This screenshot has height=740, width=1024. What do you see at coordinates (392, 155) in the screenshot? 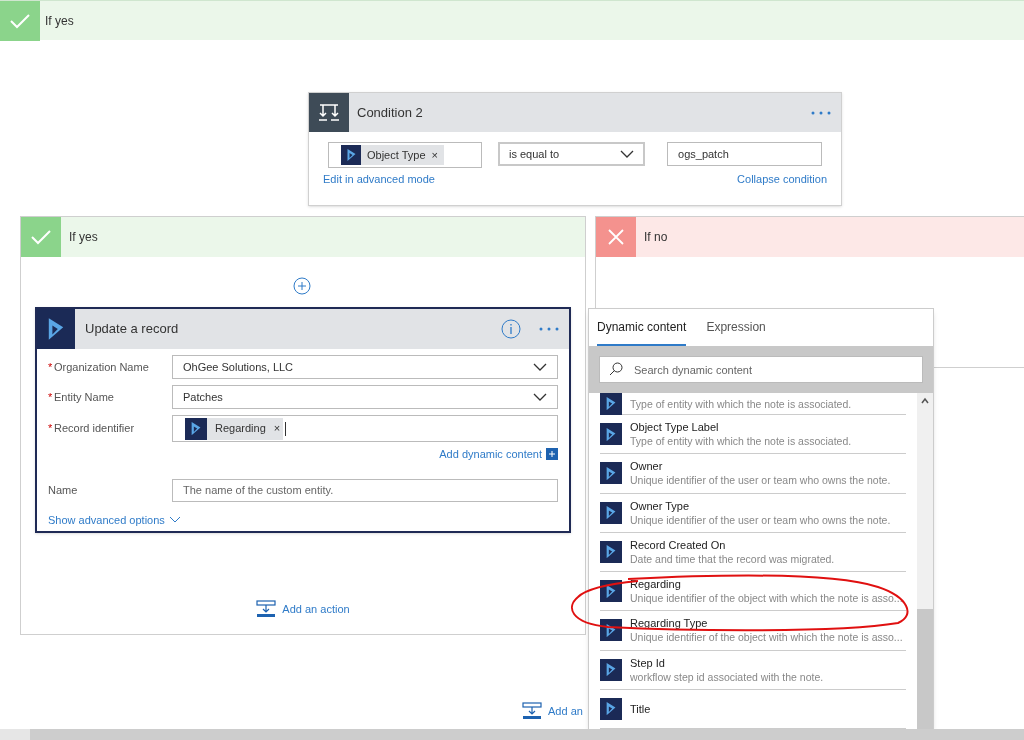
I see `token-chip: Object Type ×` at bounding box center [392, 155].